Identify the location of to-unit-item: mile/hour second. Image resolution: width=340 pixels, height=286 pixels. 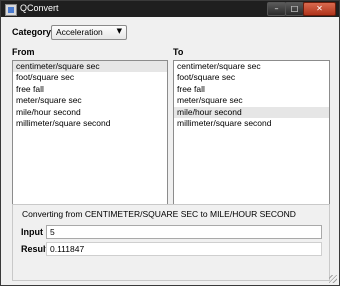
(251, 112).